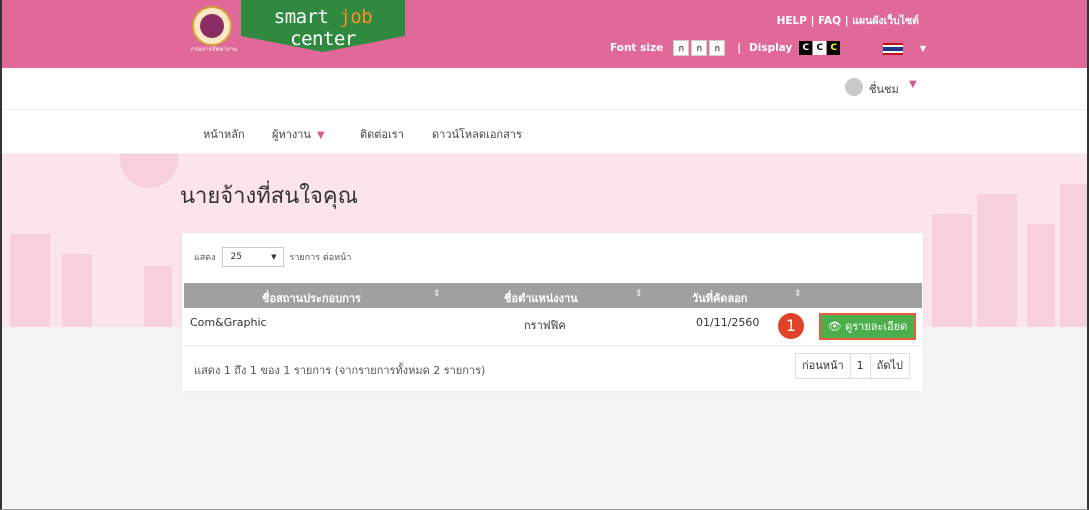 The image size is (1089, 510). I want to click on display-label: Display, so click(771, 48).